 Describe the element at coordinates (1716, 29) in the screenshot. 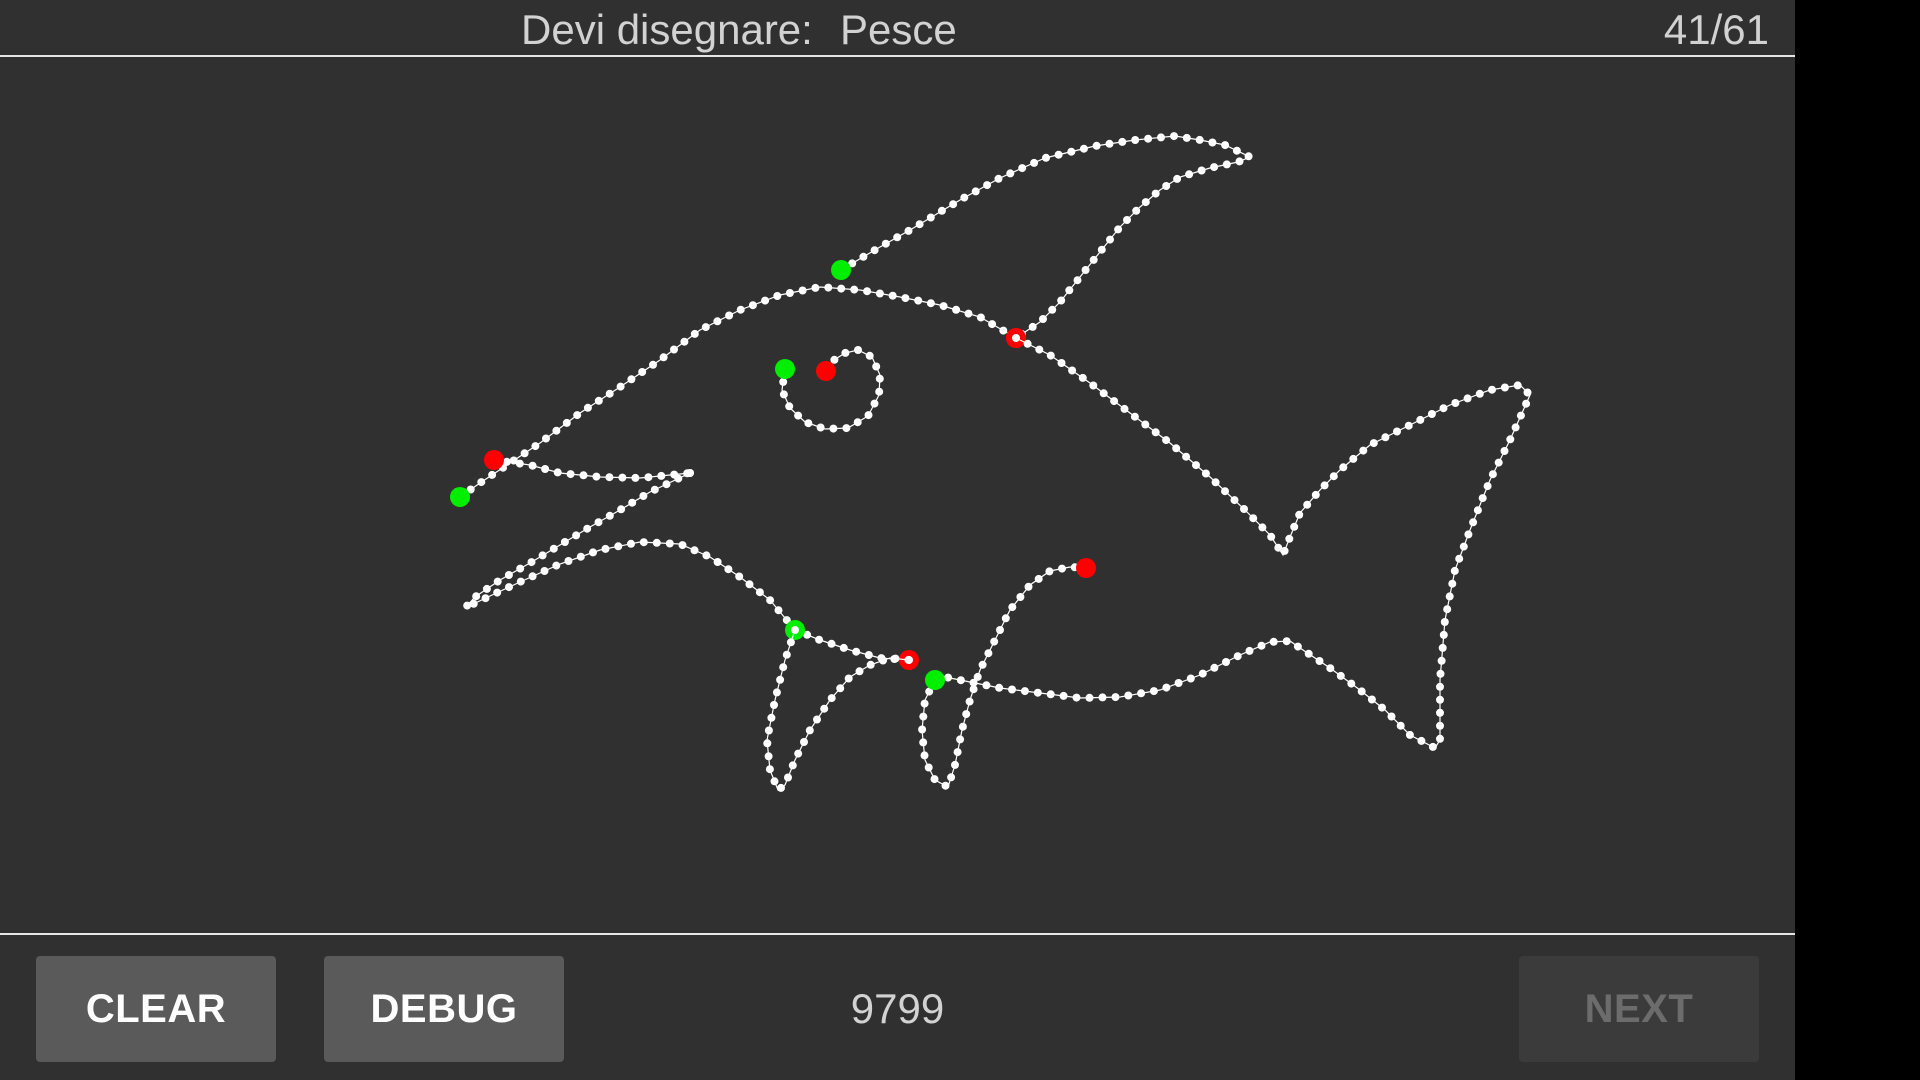

I see `progress-counter: 41/61` at that location.